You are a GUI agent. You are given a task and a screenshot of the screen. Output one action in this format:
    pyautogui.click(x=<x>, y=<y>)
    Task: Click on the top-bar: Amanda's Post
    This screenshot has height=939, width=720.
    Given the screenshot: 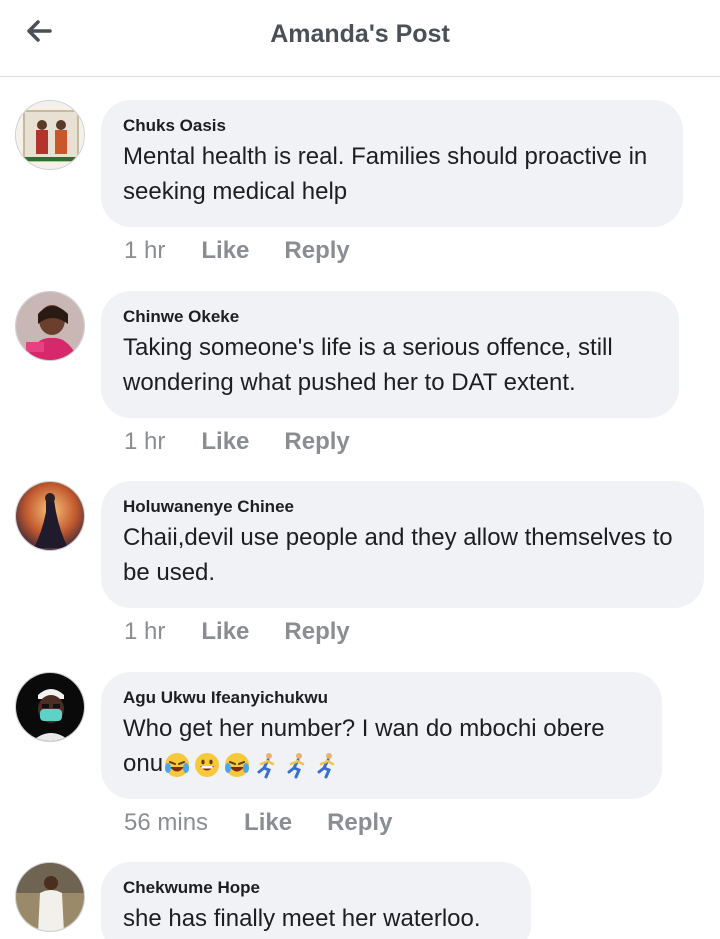 What is the action you would take?
    pyautogui.click(x=360, y=38)
    